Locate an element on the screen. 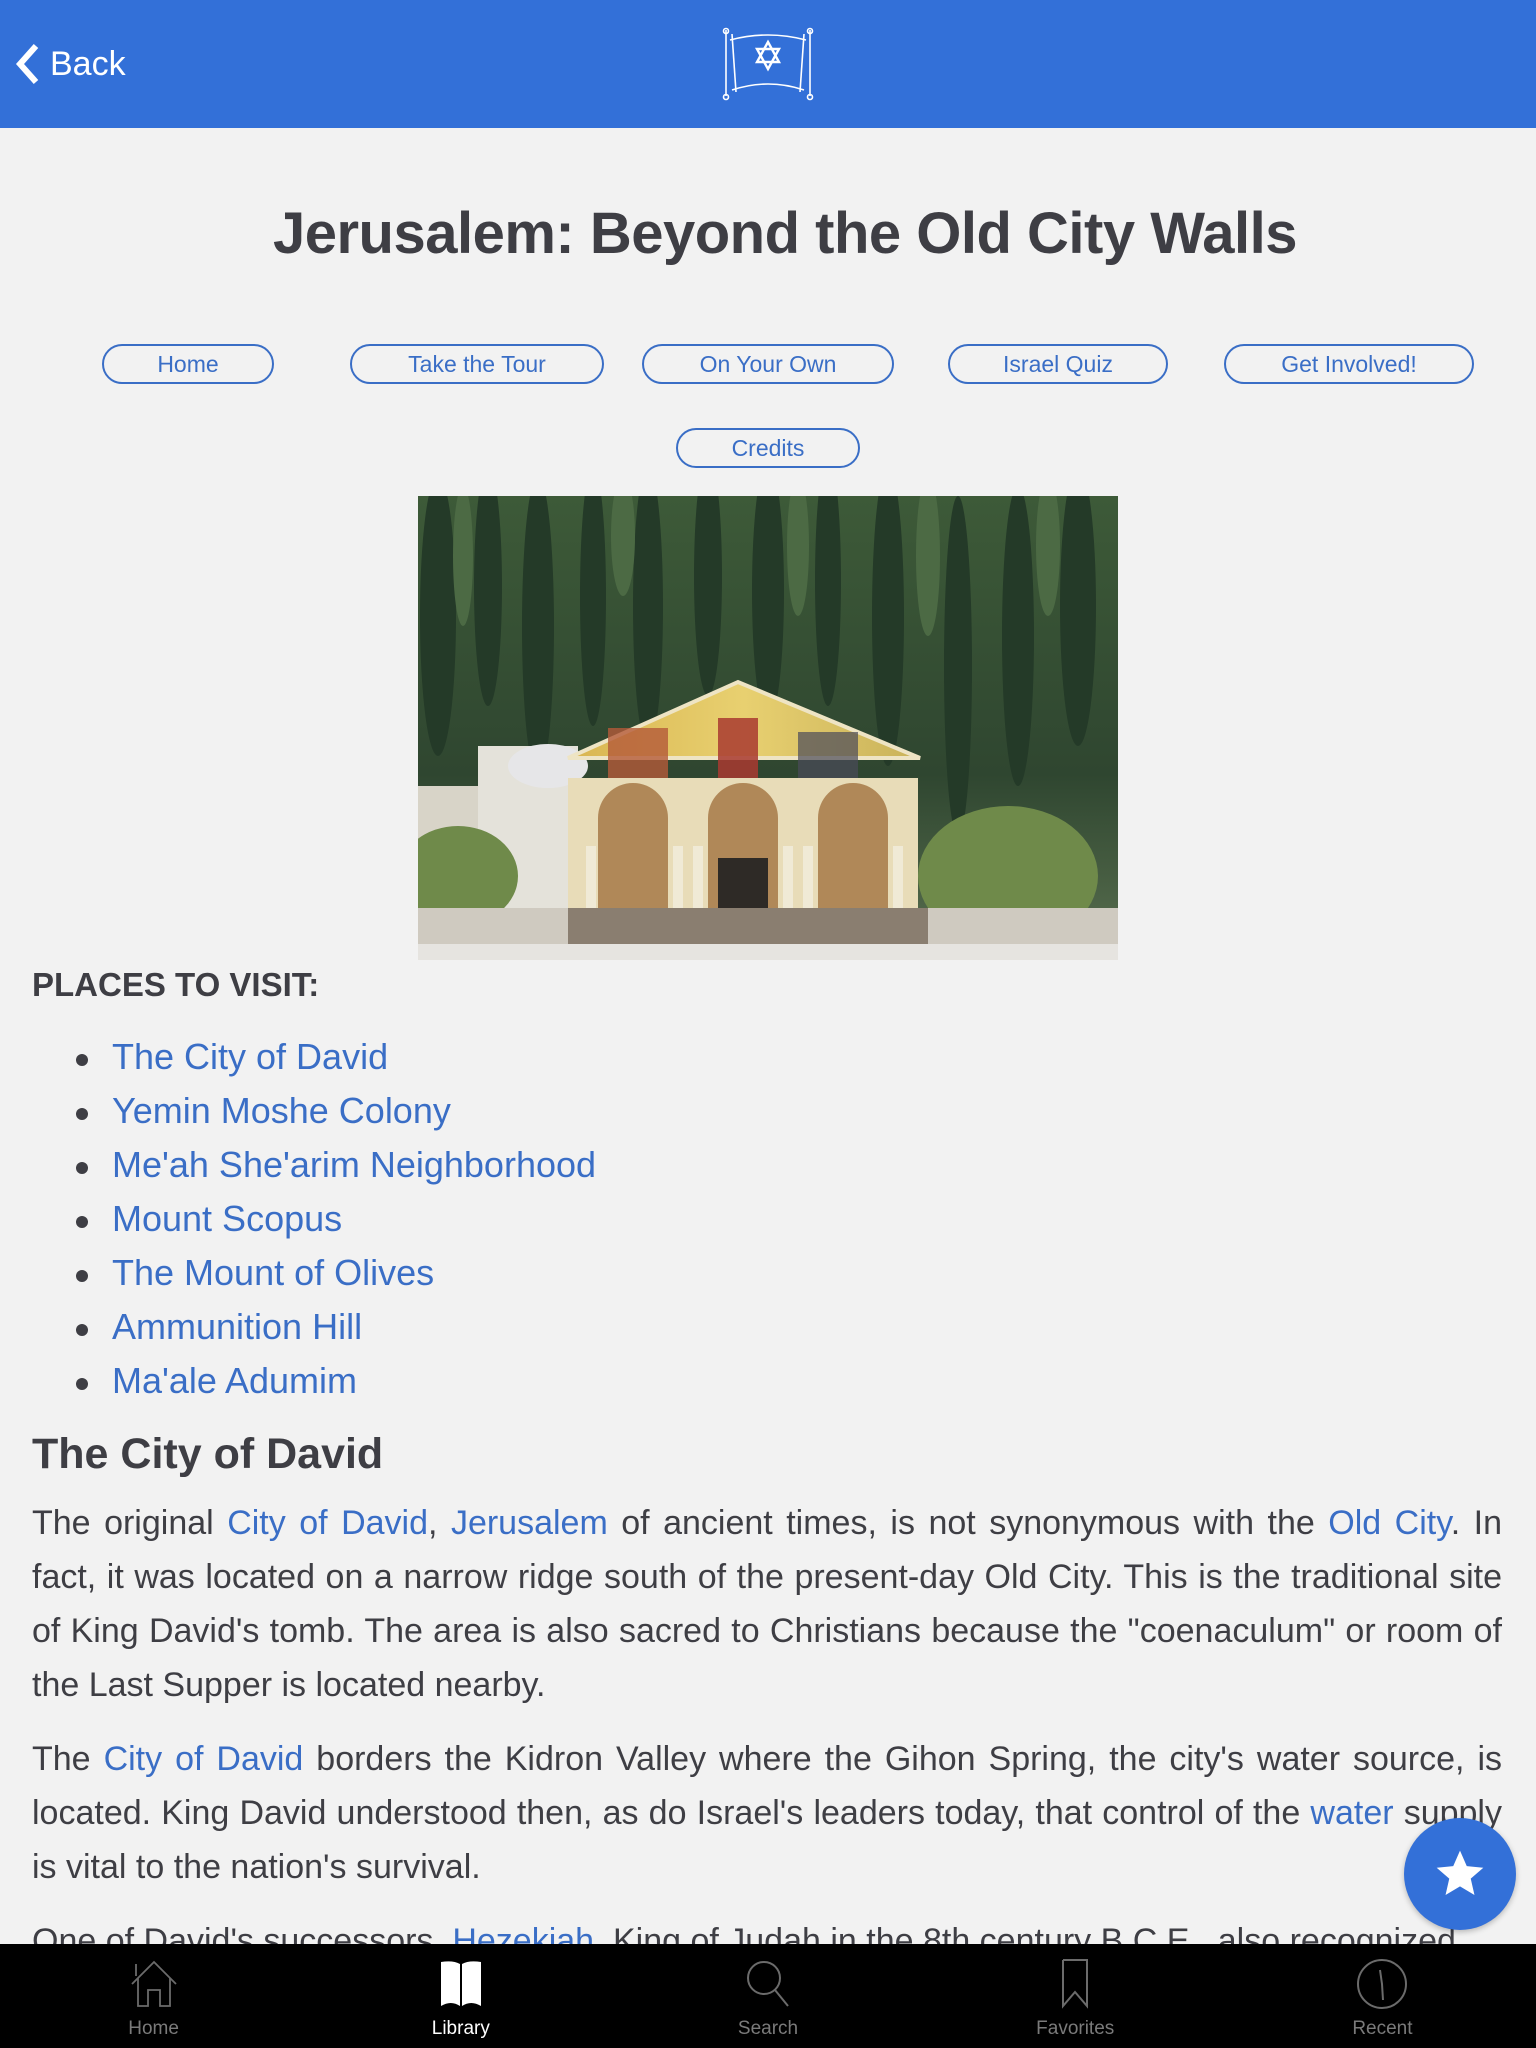 The width and height of the screenshot is (1536, 2048). tab-label: Favorites is located at coordinates (1075, 2028).